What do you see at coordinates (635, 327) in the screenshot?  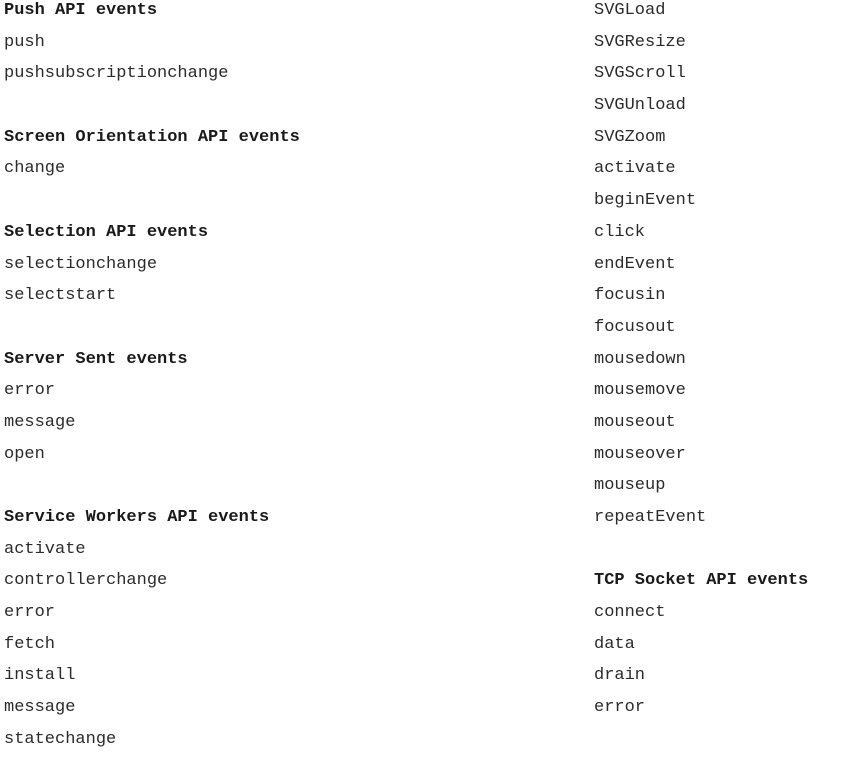 I see `event-item: focusout` at bounding box center [635, 327].